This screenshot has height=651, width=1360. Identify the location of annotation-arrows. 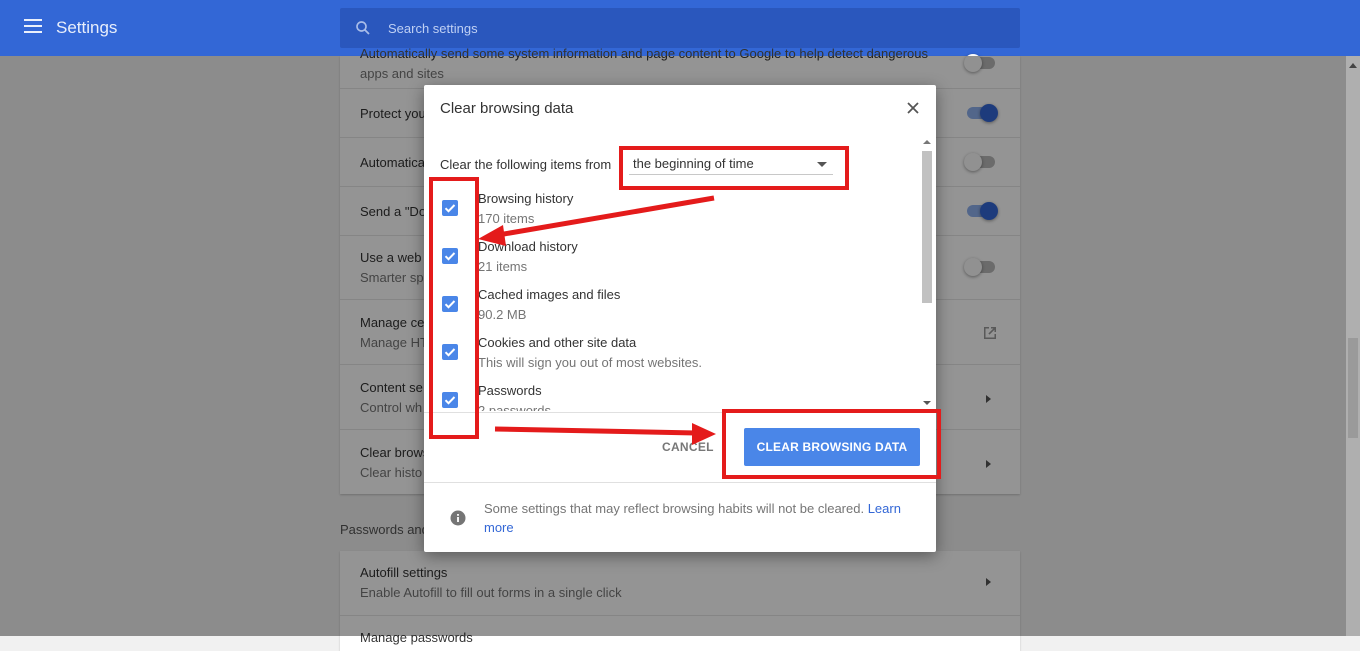
(597, 320).